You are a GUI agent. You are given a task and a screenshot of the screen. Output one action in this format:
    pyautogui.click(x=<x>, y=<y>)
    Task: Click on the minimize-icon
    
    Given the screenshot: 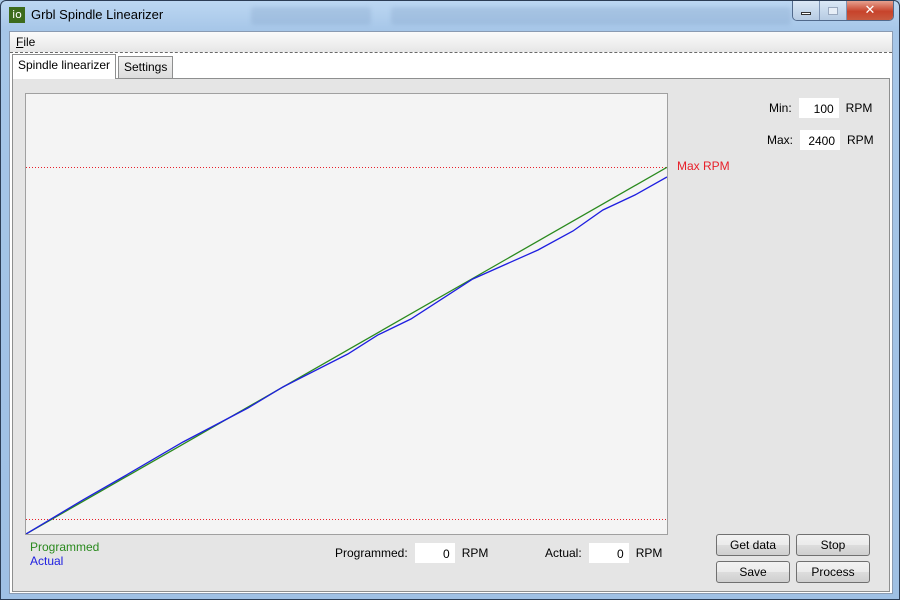 What is the action you would take?
    pyautogui.click(x=806, y=13)
    